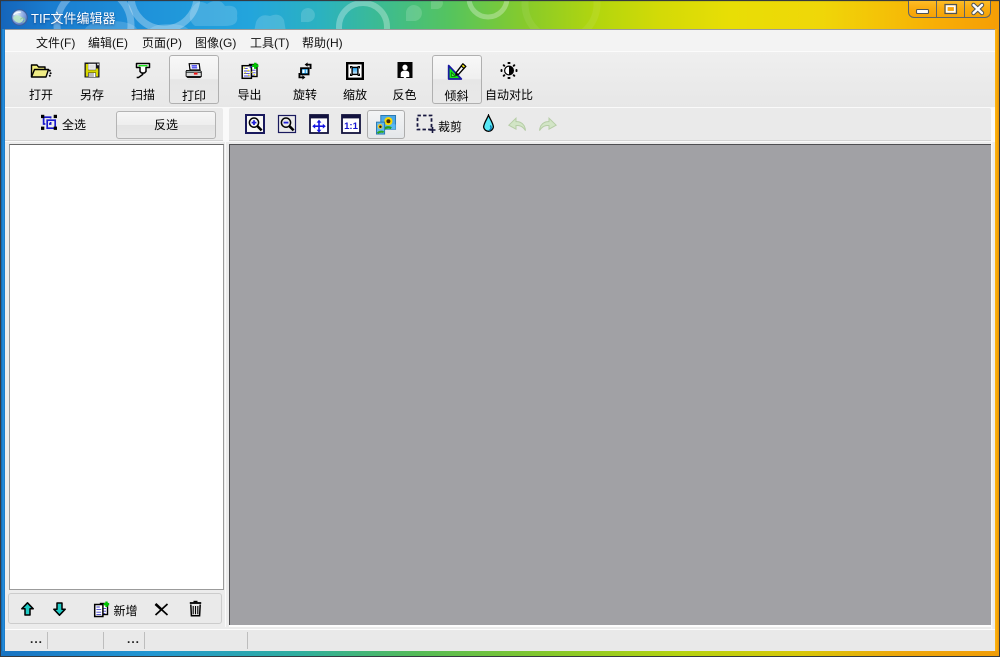  I want to click on svg-text: 1:1, so click(351, 126).